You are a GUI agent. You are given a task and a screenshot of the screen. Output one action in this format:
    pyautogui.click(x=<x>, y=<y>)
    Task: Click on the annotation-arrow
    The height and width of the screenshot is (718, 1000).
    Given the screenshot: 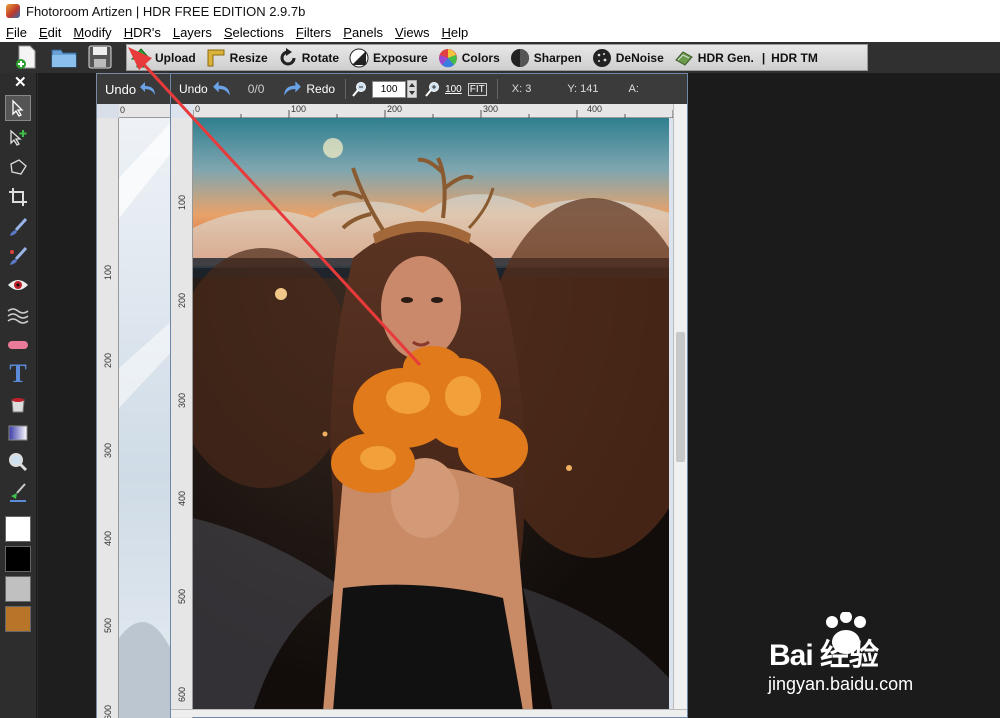 What is the action you would take?
    pyautogui.click(x=275, y=207)
    